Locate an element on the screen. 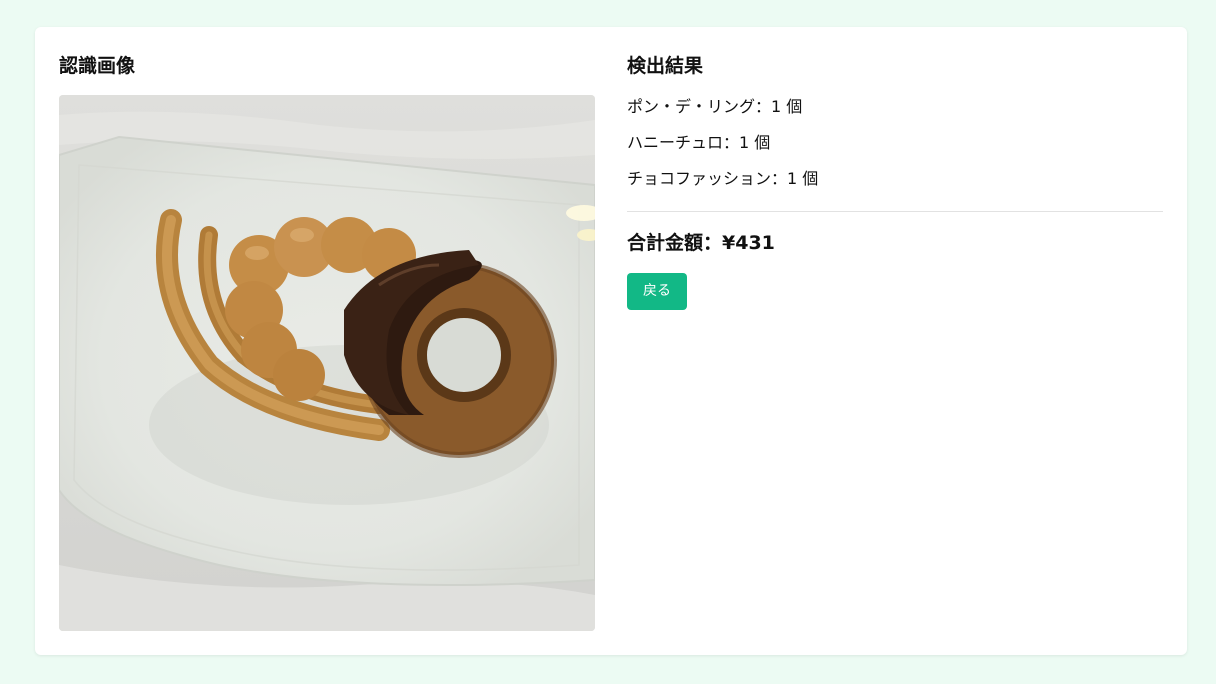  total-amount: 合計金額：¥431 is located at coordinates (701, 243).